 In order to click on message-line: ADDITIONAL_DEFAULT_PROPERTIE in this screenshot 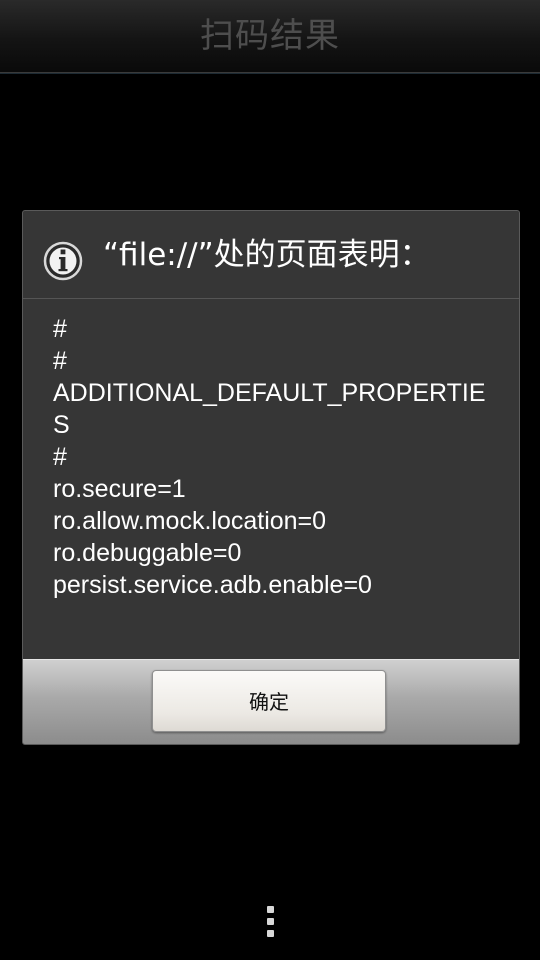, I will do `click(269, 393)`.